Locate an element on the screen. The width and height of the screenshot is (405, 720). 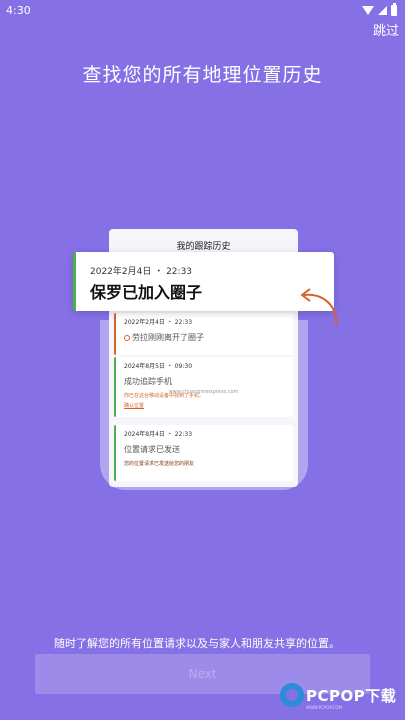
entry-text: 位置请求已发送 is located at coordinates (152, 449).